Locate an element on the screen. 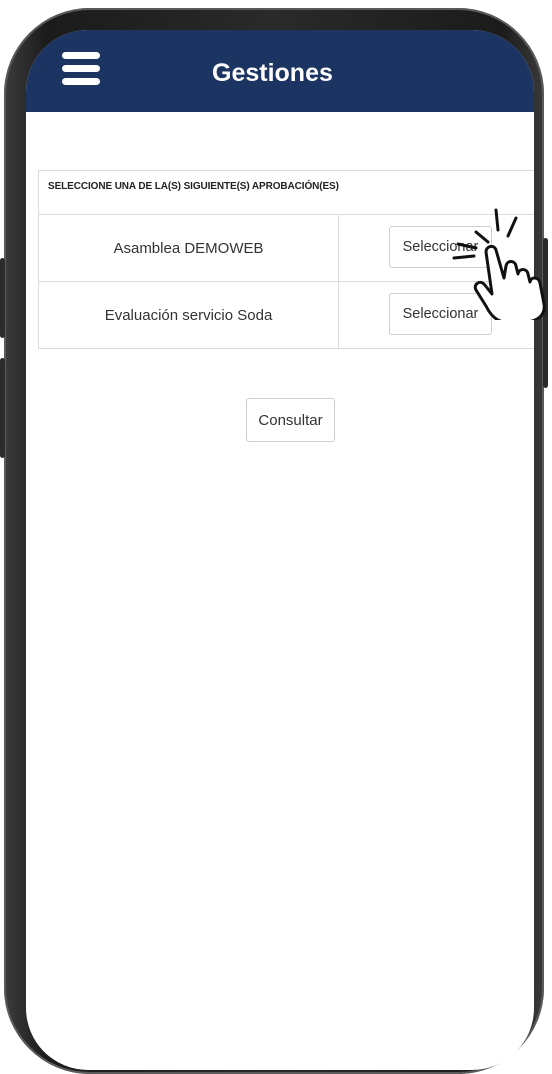 Image resolution: width=552 pixels, height=1074 pixels. app-header: Gestiones is located at coordinates (280, 71).